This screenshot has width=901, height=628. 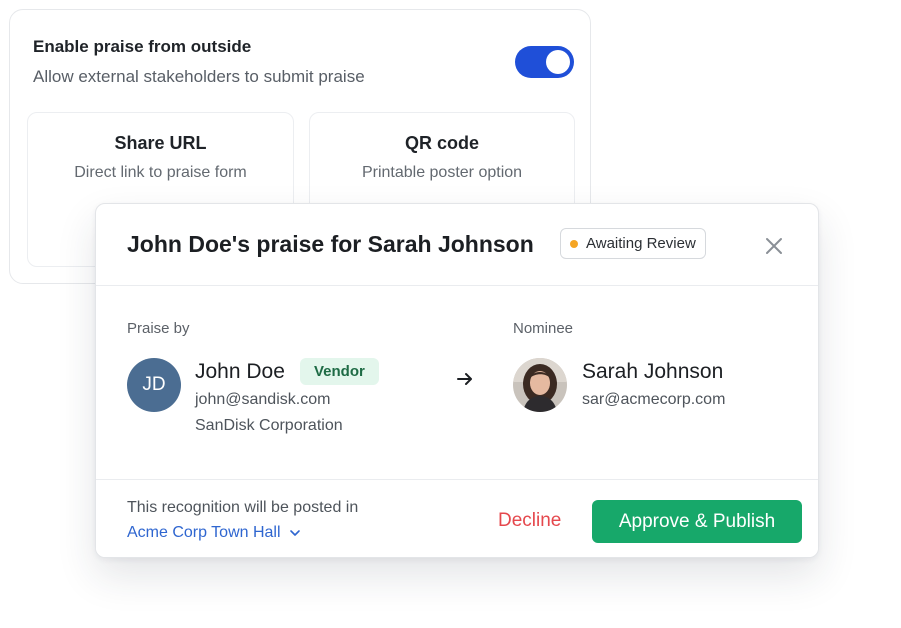 I want to click on share-url-subtitle: Direct link to praise form, so click(x=160, y=172).